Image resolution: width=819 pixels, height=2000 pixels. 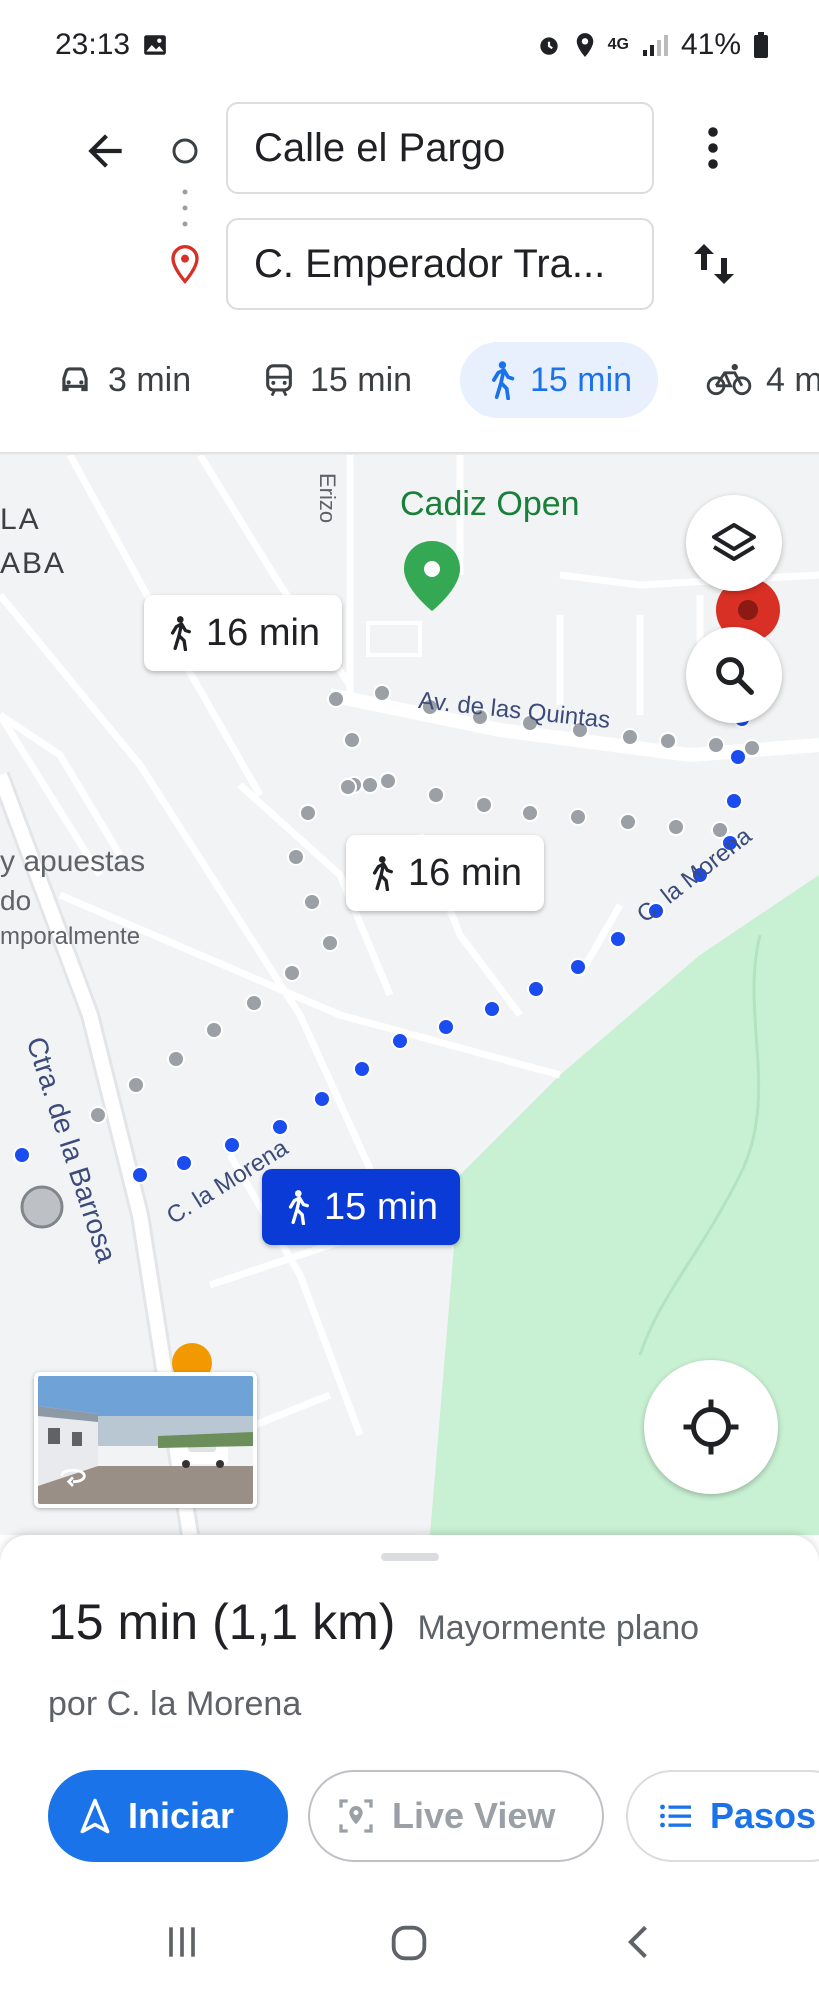 What do you see at coordinates (410, 1557) in the screenshot?
I see `sheet-drag-handle` at bounding box center [410, 1557].